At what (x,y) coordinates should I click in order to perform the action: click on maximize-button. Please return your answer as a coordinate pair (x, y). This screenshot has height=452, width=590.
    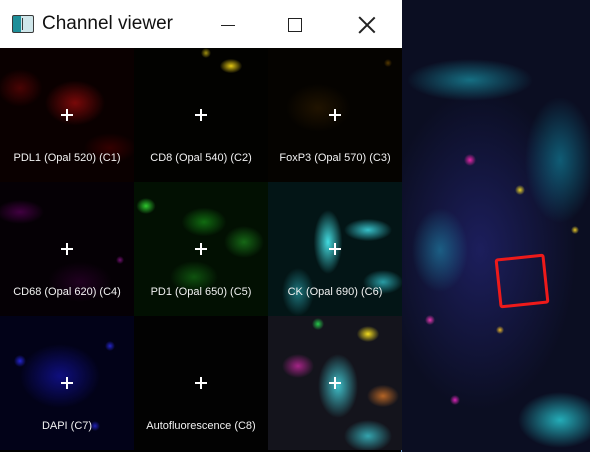
    Looking at the image, I should click on (295, 25).